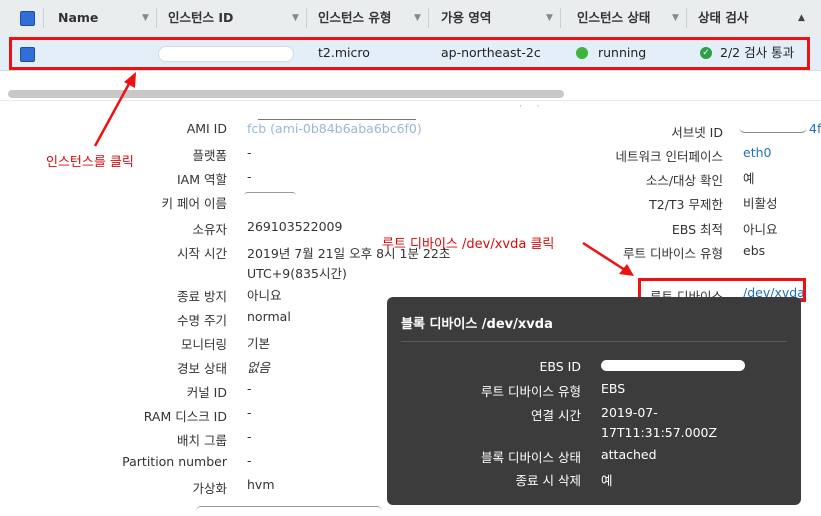 Image resolution: width=821 pixels, height=516 pixels. I want to click on detail-label-partition-number: Partition number, so click(174, 461).